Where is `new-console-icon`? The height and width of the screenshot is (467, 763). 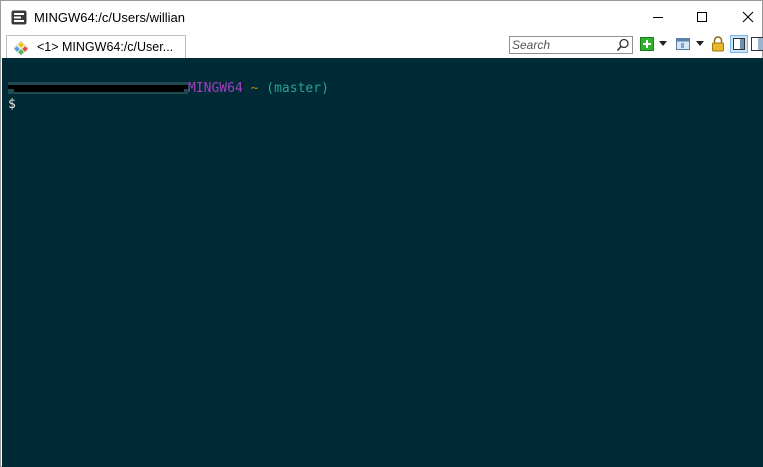
new-console-icon is located at coordinates (647, 44).